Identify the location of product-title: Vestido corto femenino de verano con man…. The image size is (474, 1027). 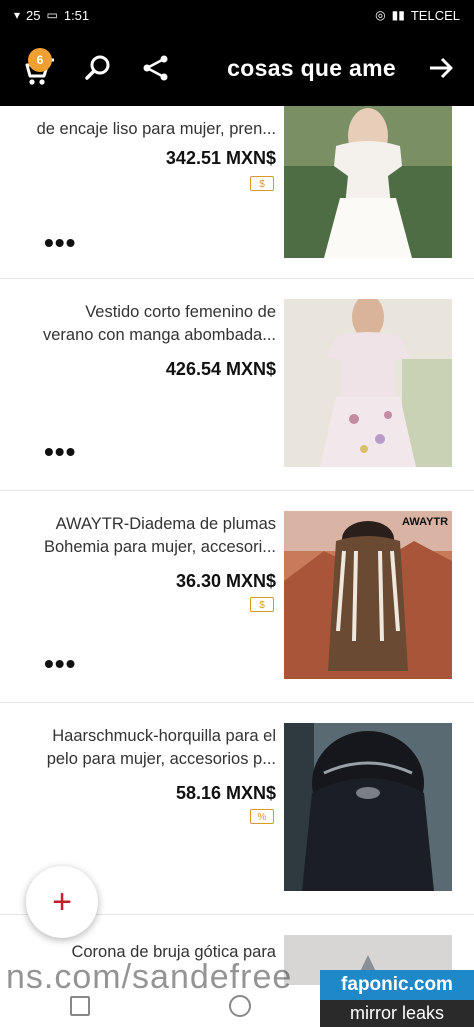
(147, 324).